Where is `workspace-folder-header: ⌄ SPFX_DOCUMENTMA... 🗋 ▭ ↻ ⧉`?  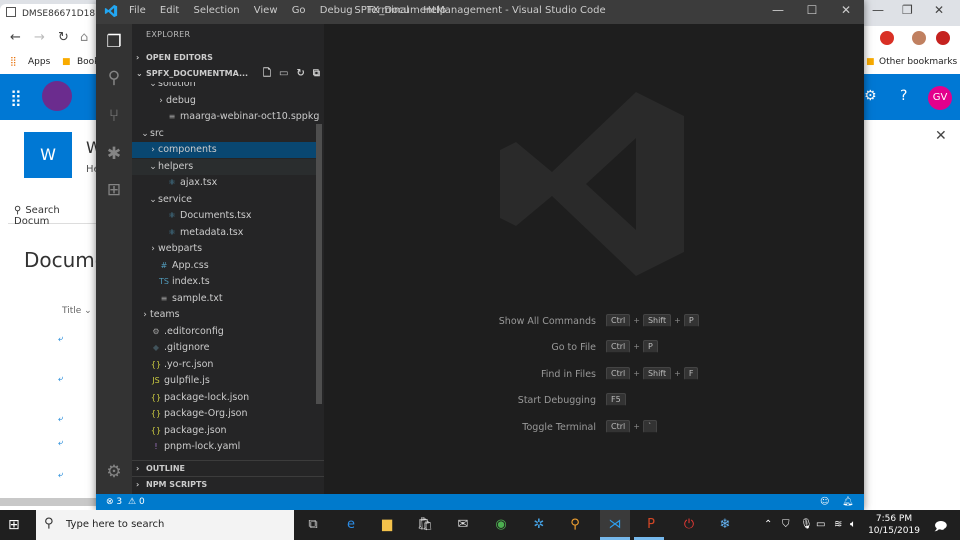
workspace-folder-header: ⌄ SPFX_DOCUMENTMA... 🗋 ▭ ↻ ⧉ is located at coordinates (228, 74).